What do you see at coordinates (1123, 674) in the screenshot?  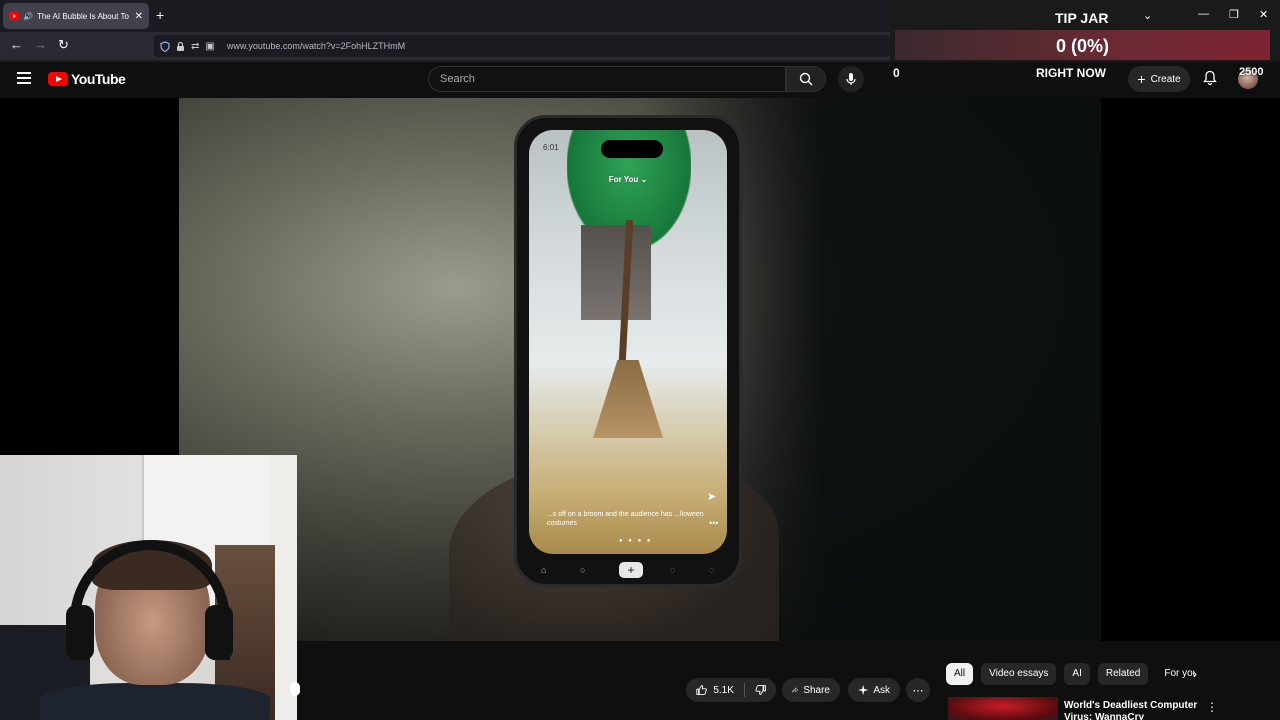 I see `chip-related: Related` at bounding box center [1123, 674].